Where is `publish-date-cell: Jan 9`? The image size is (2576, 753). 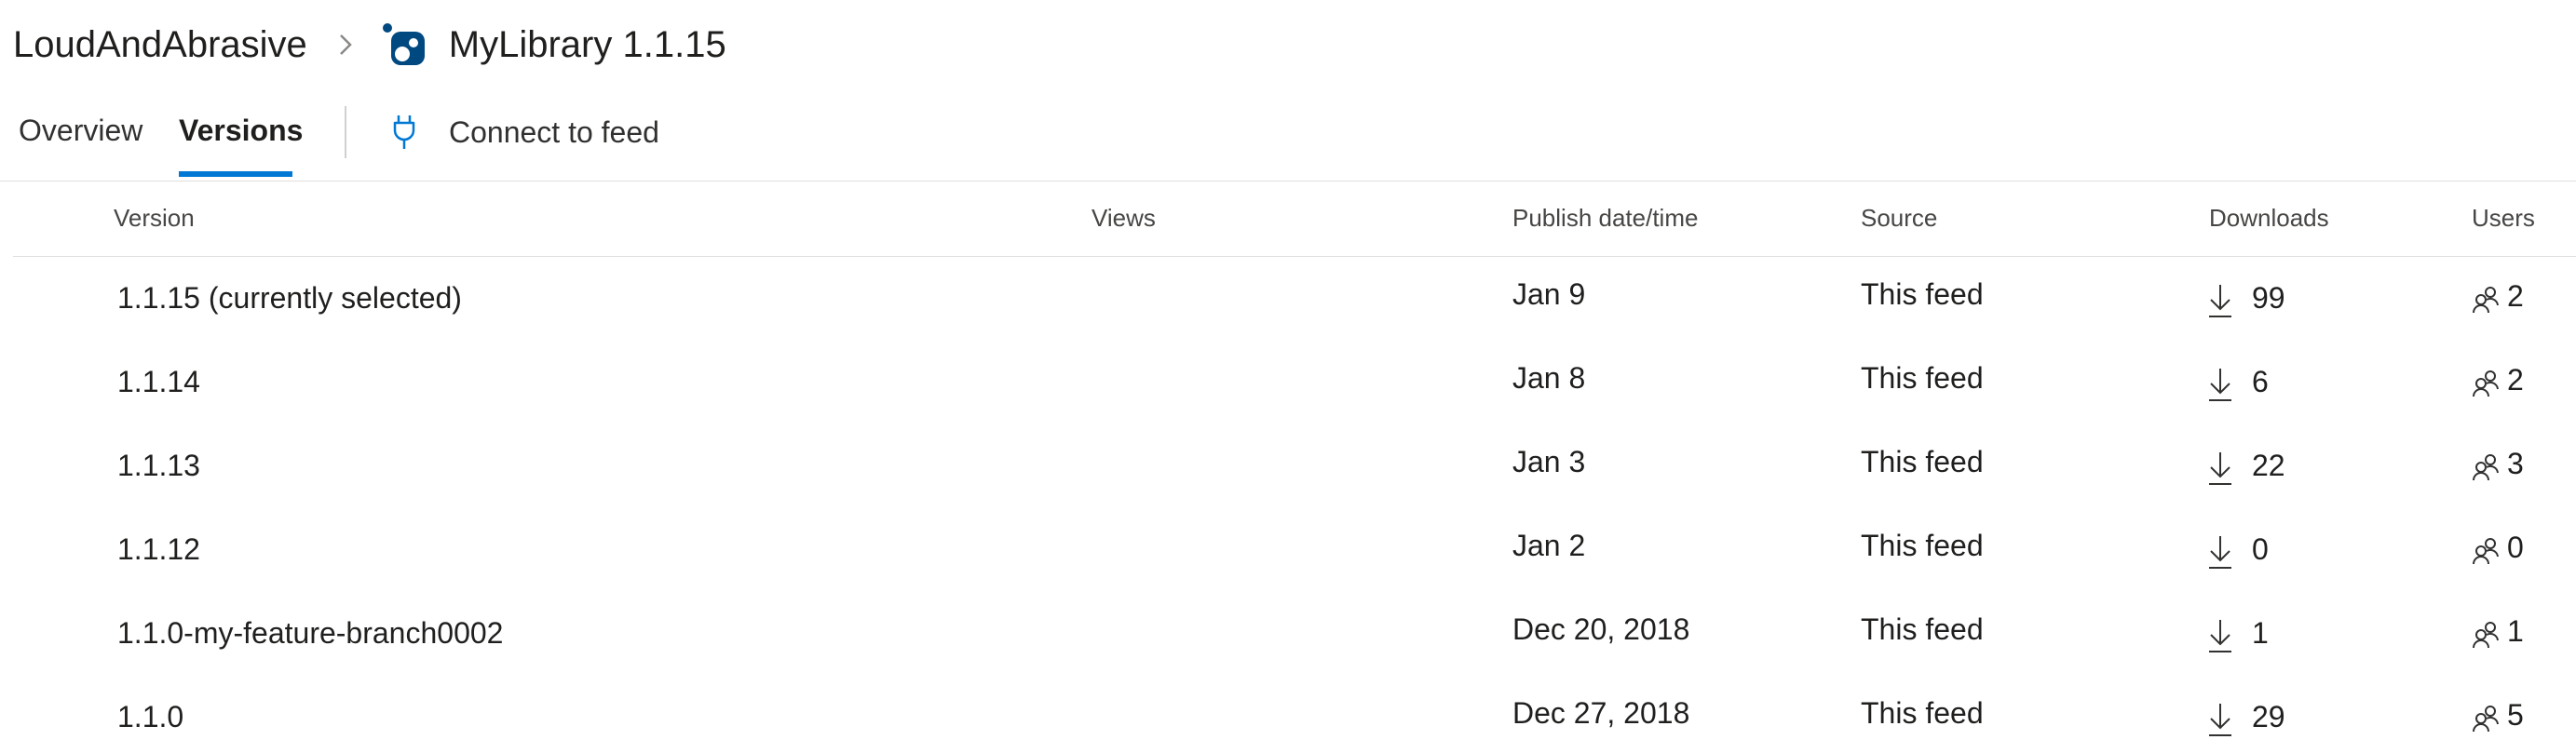
publish-date-cell: Jan 9 is located at coordinates (1549, 294).